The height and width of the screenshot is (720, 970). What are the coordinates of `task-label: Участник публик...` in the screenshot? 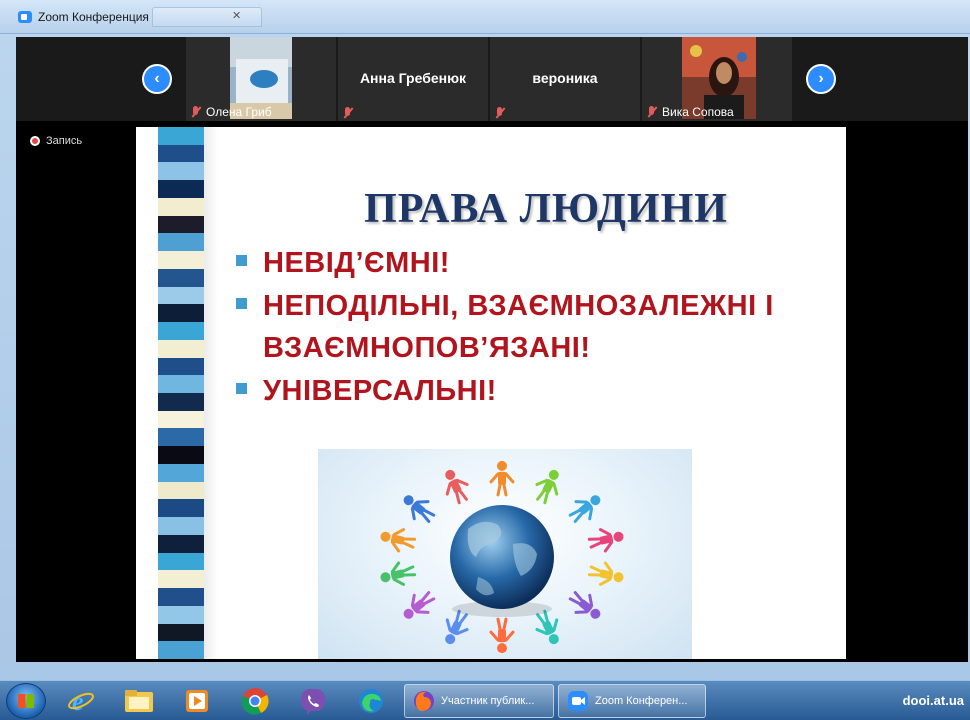 It's located at (488, 701).